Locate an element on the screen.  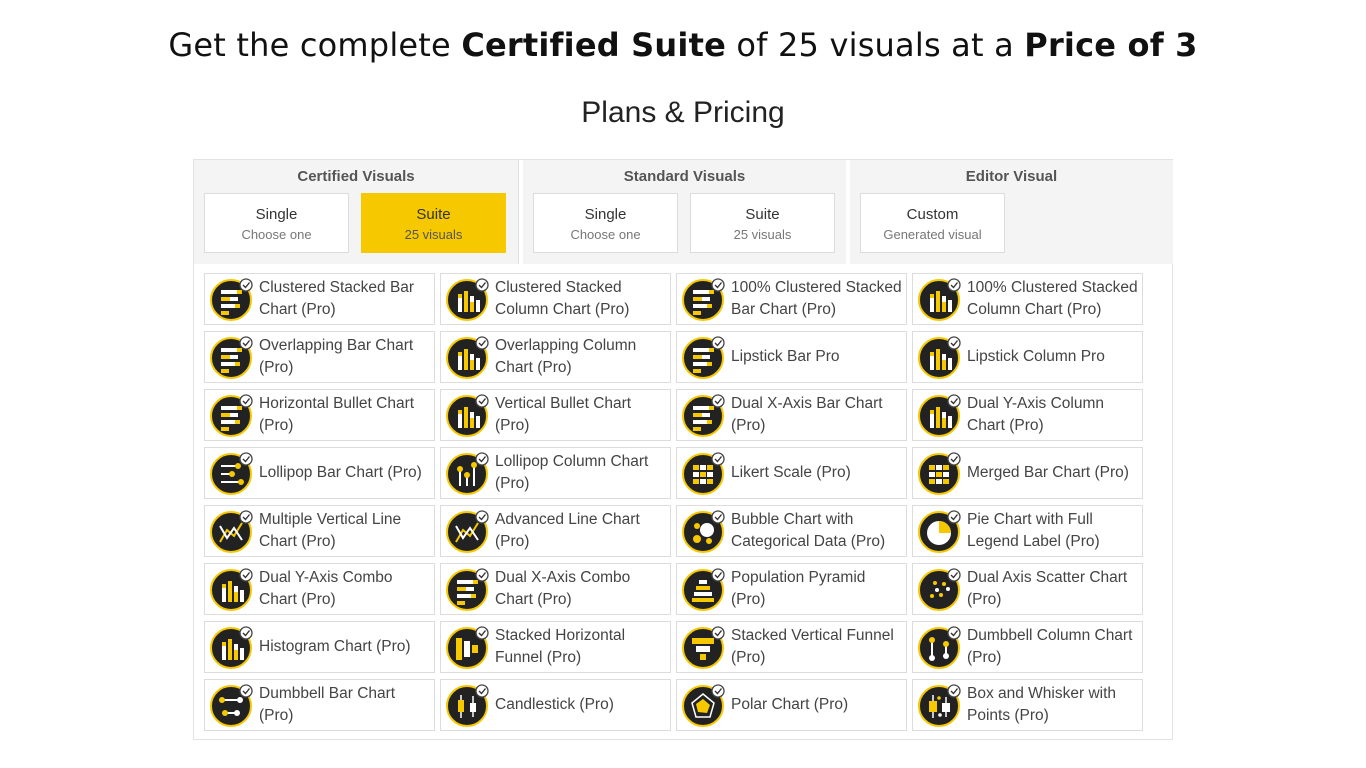
editor-custom-option: Custom Generated visual is located at coordinates (932, 223).